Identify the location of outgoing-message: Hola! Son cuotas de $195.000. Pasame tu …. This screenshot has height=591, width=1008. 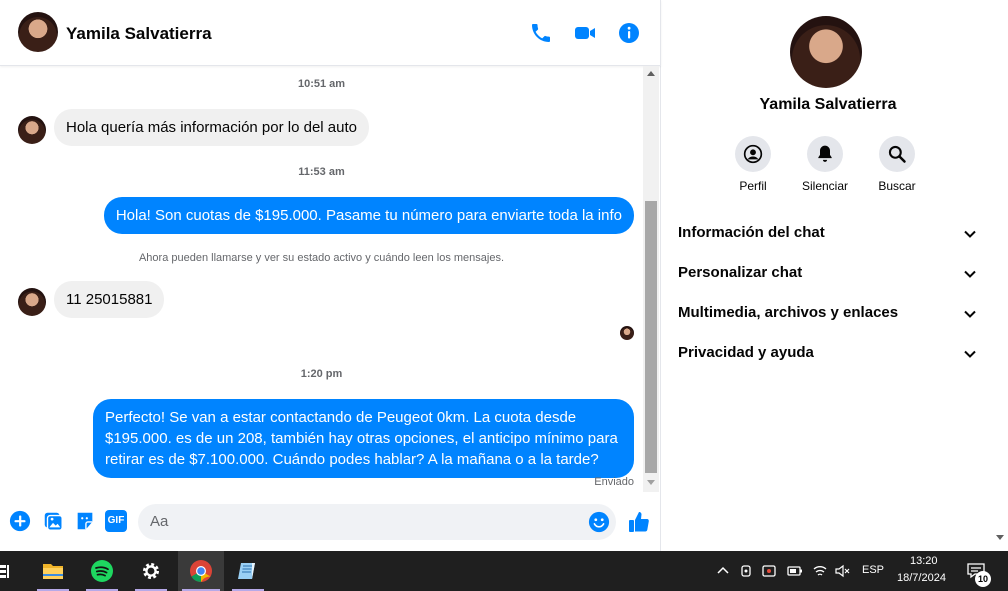
(368, 215).